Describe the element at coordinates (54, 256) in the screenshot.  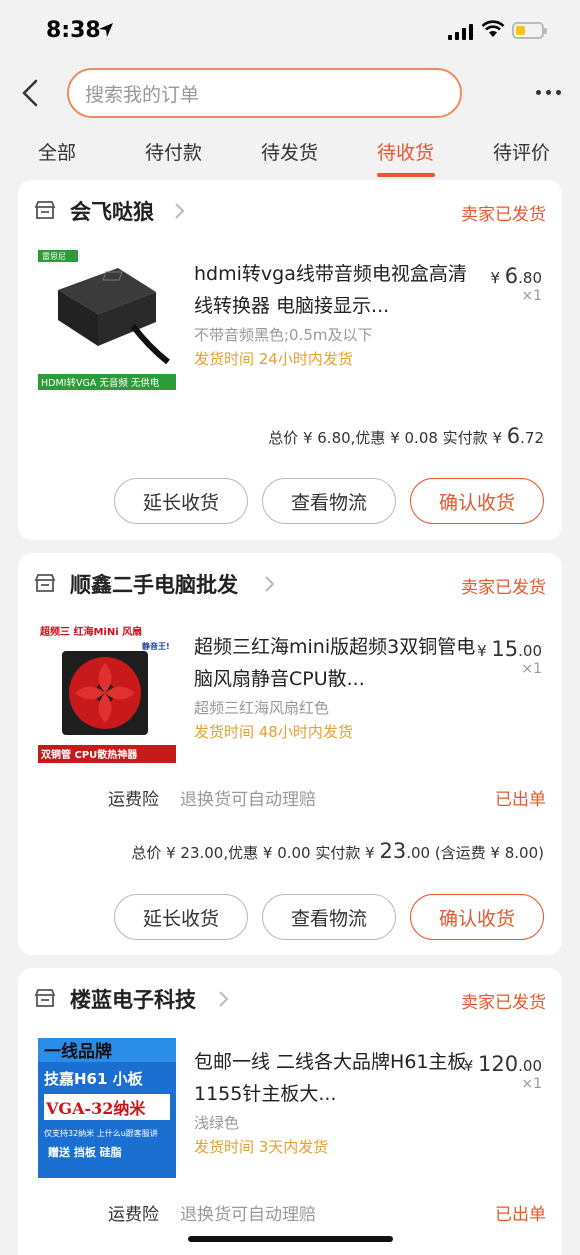
I see `thumb-brand: 雷思尼` at that location.